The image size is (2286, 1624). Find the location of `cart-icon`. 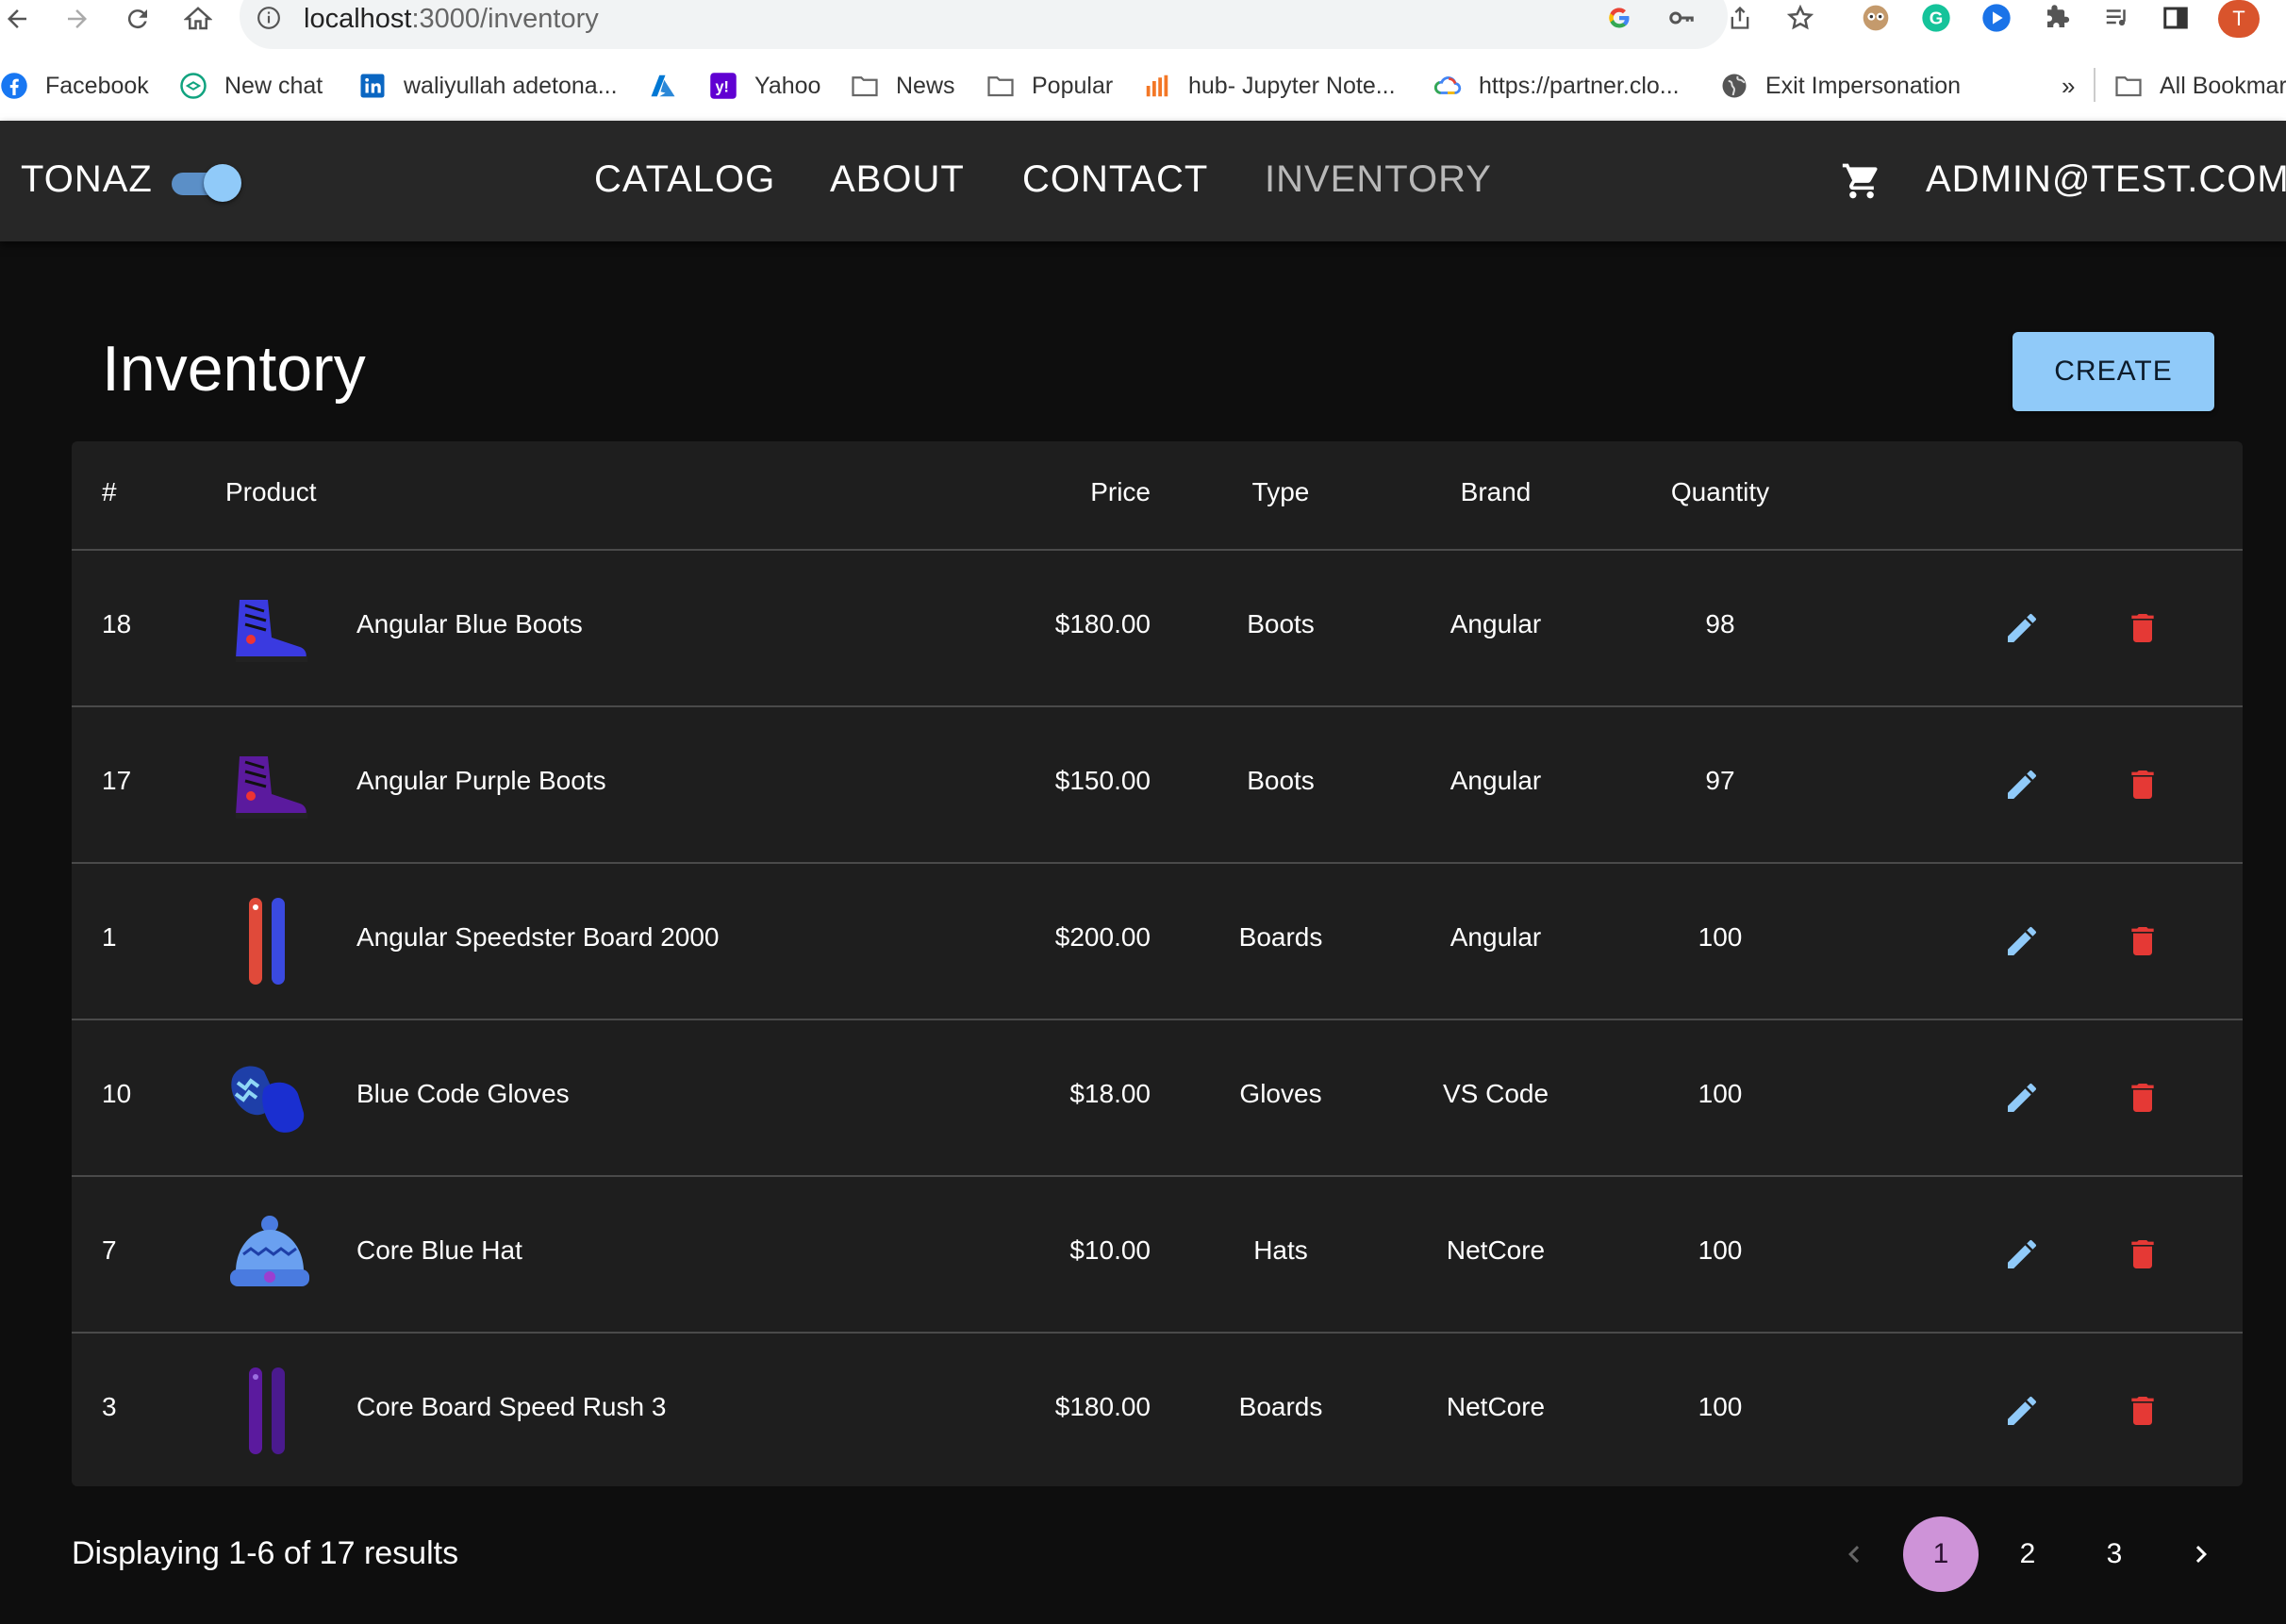

cart-icon is located at coordinates (1861, 181).